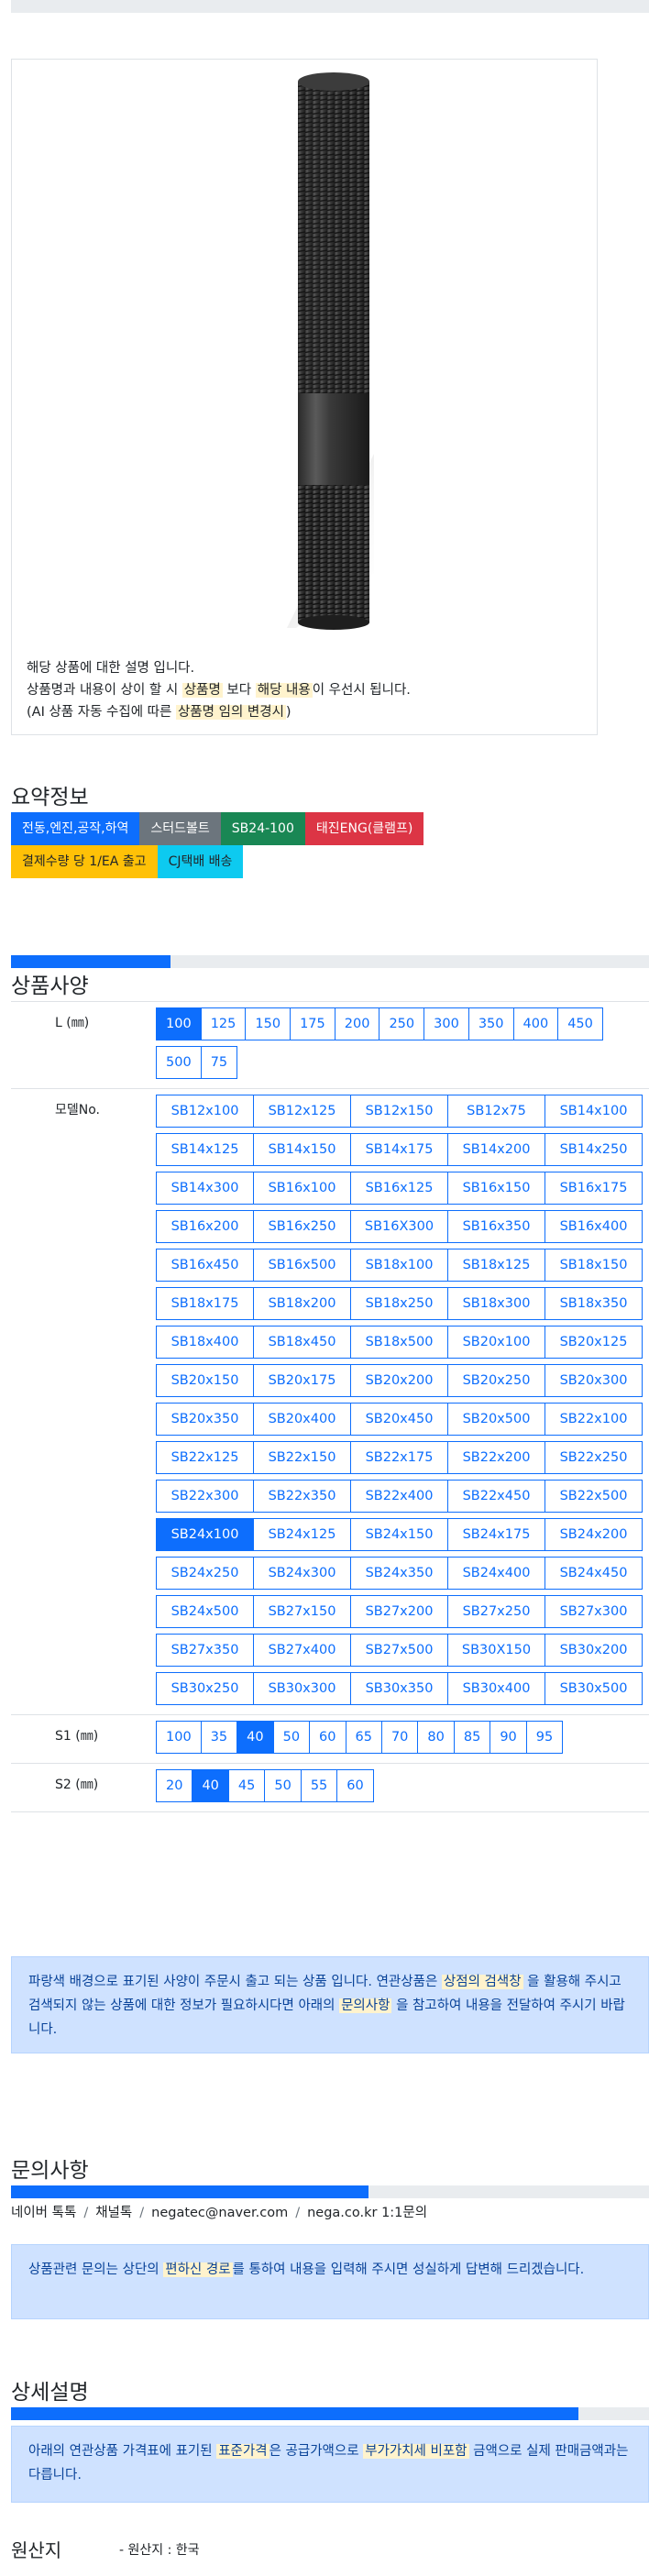 The width and height of the screenshot is (660, 2576). What do you see at coordinates (205, 1457) in the screenshot?
I see `spec-option-button: SB22x125` at bounding box center [205, 1457].